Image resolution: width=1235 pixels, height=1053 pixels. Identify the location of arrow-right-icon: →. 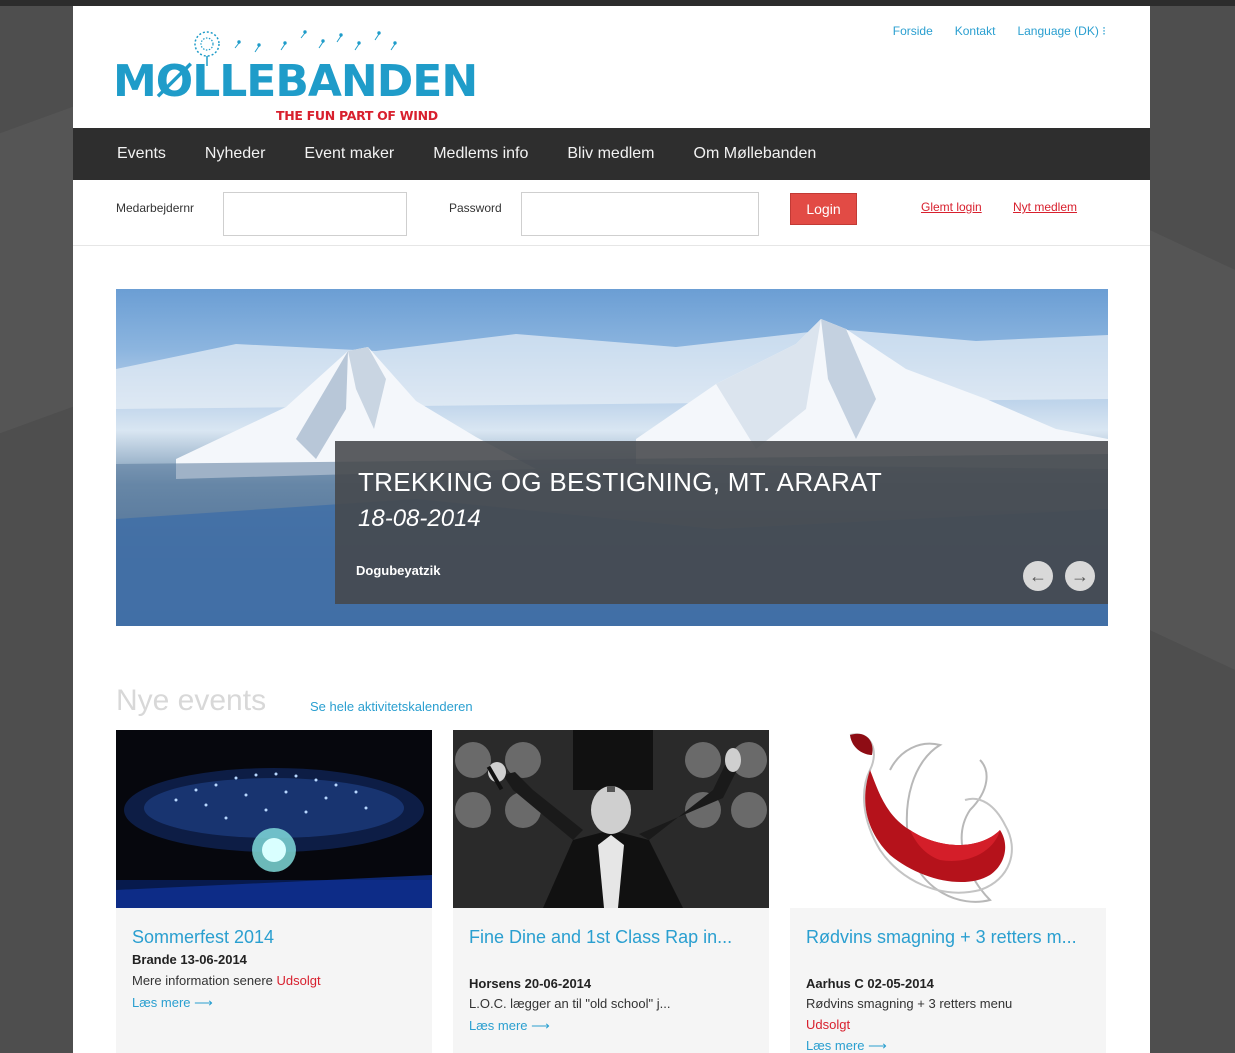
(1080, 576).